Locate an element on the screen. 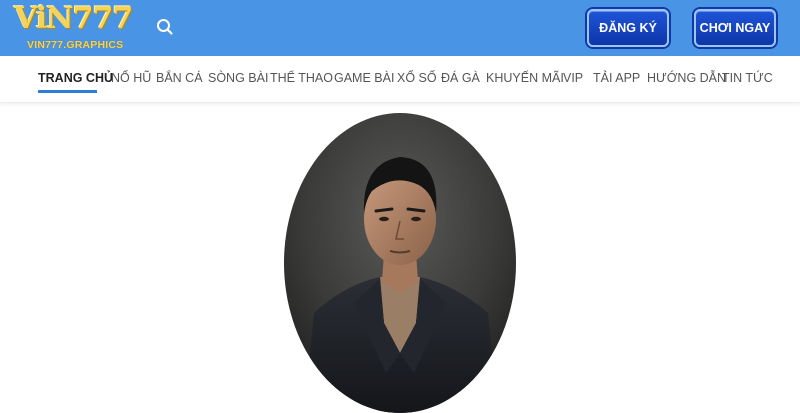  nav-item-news: TIN TỨC is located at coordinates (747, 78).